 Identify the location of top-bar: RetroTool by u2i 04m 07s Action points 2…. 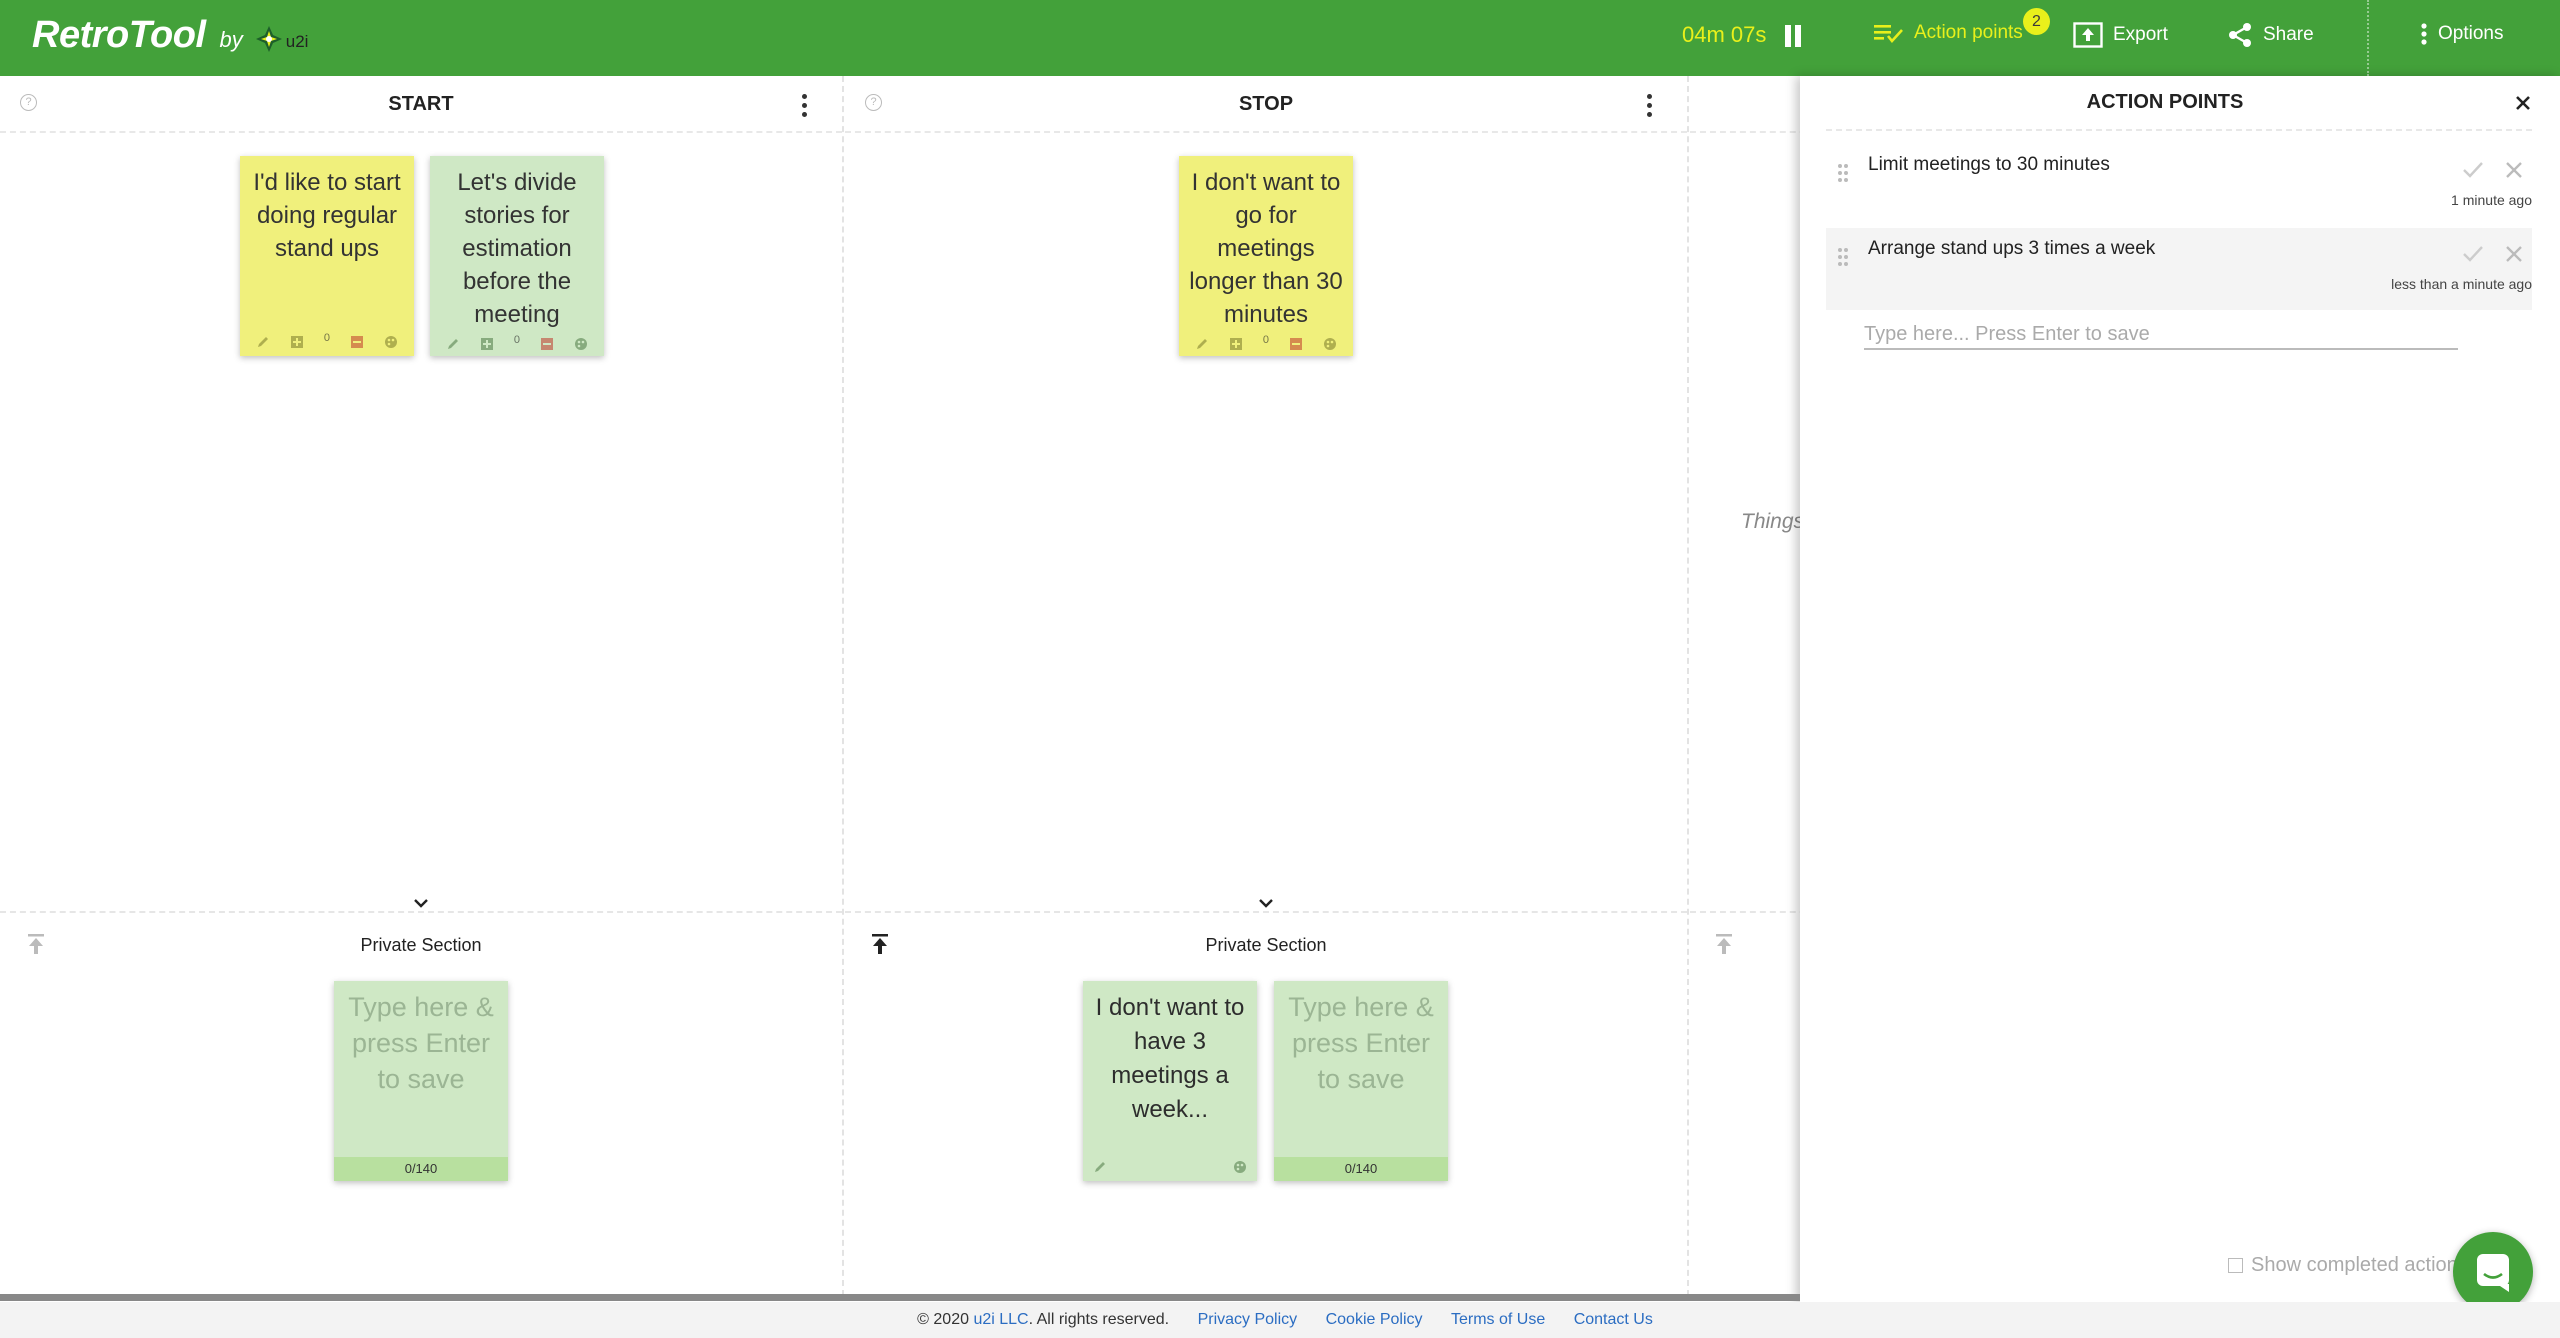
(1280, 38).